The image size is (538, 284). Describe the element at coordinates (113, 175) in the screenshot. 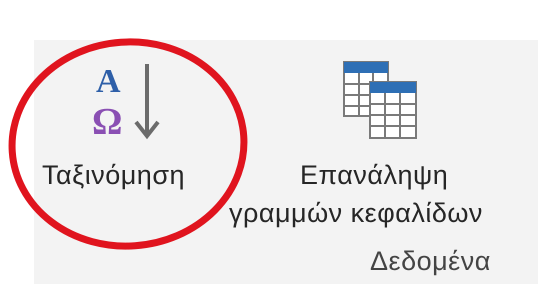

I see `sort-button-label: Ταξινόμηση` at that location.